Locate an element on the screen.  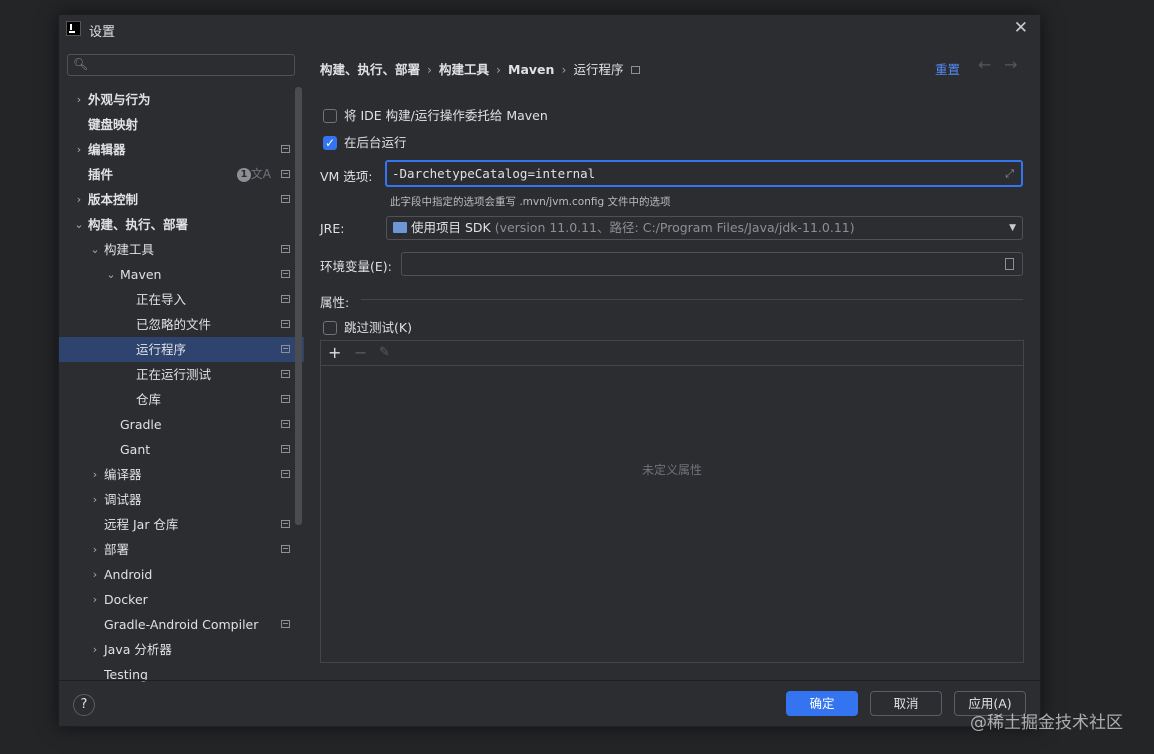
sidebar-item: › Docker is located at coordinates (181, 599).